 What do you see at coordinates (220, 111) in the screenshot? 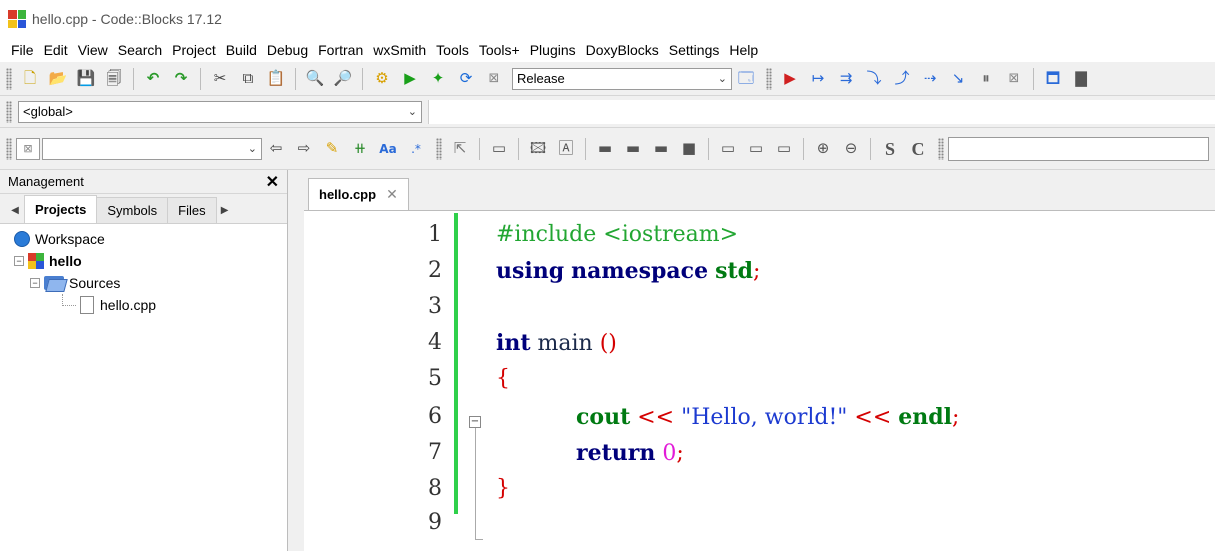
I see `scope-select: <global> ⌄` at bounding box center [220, 111].